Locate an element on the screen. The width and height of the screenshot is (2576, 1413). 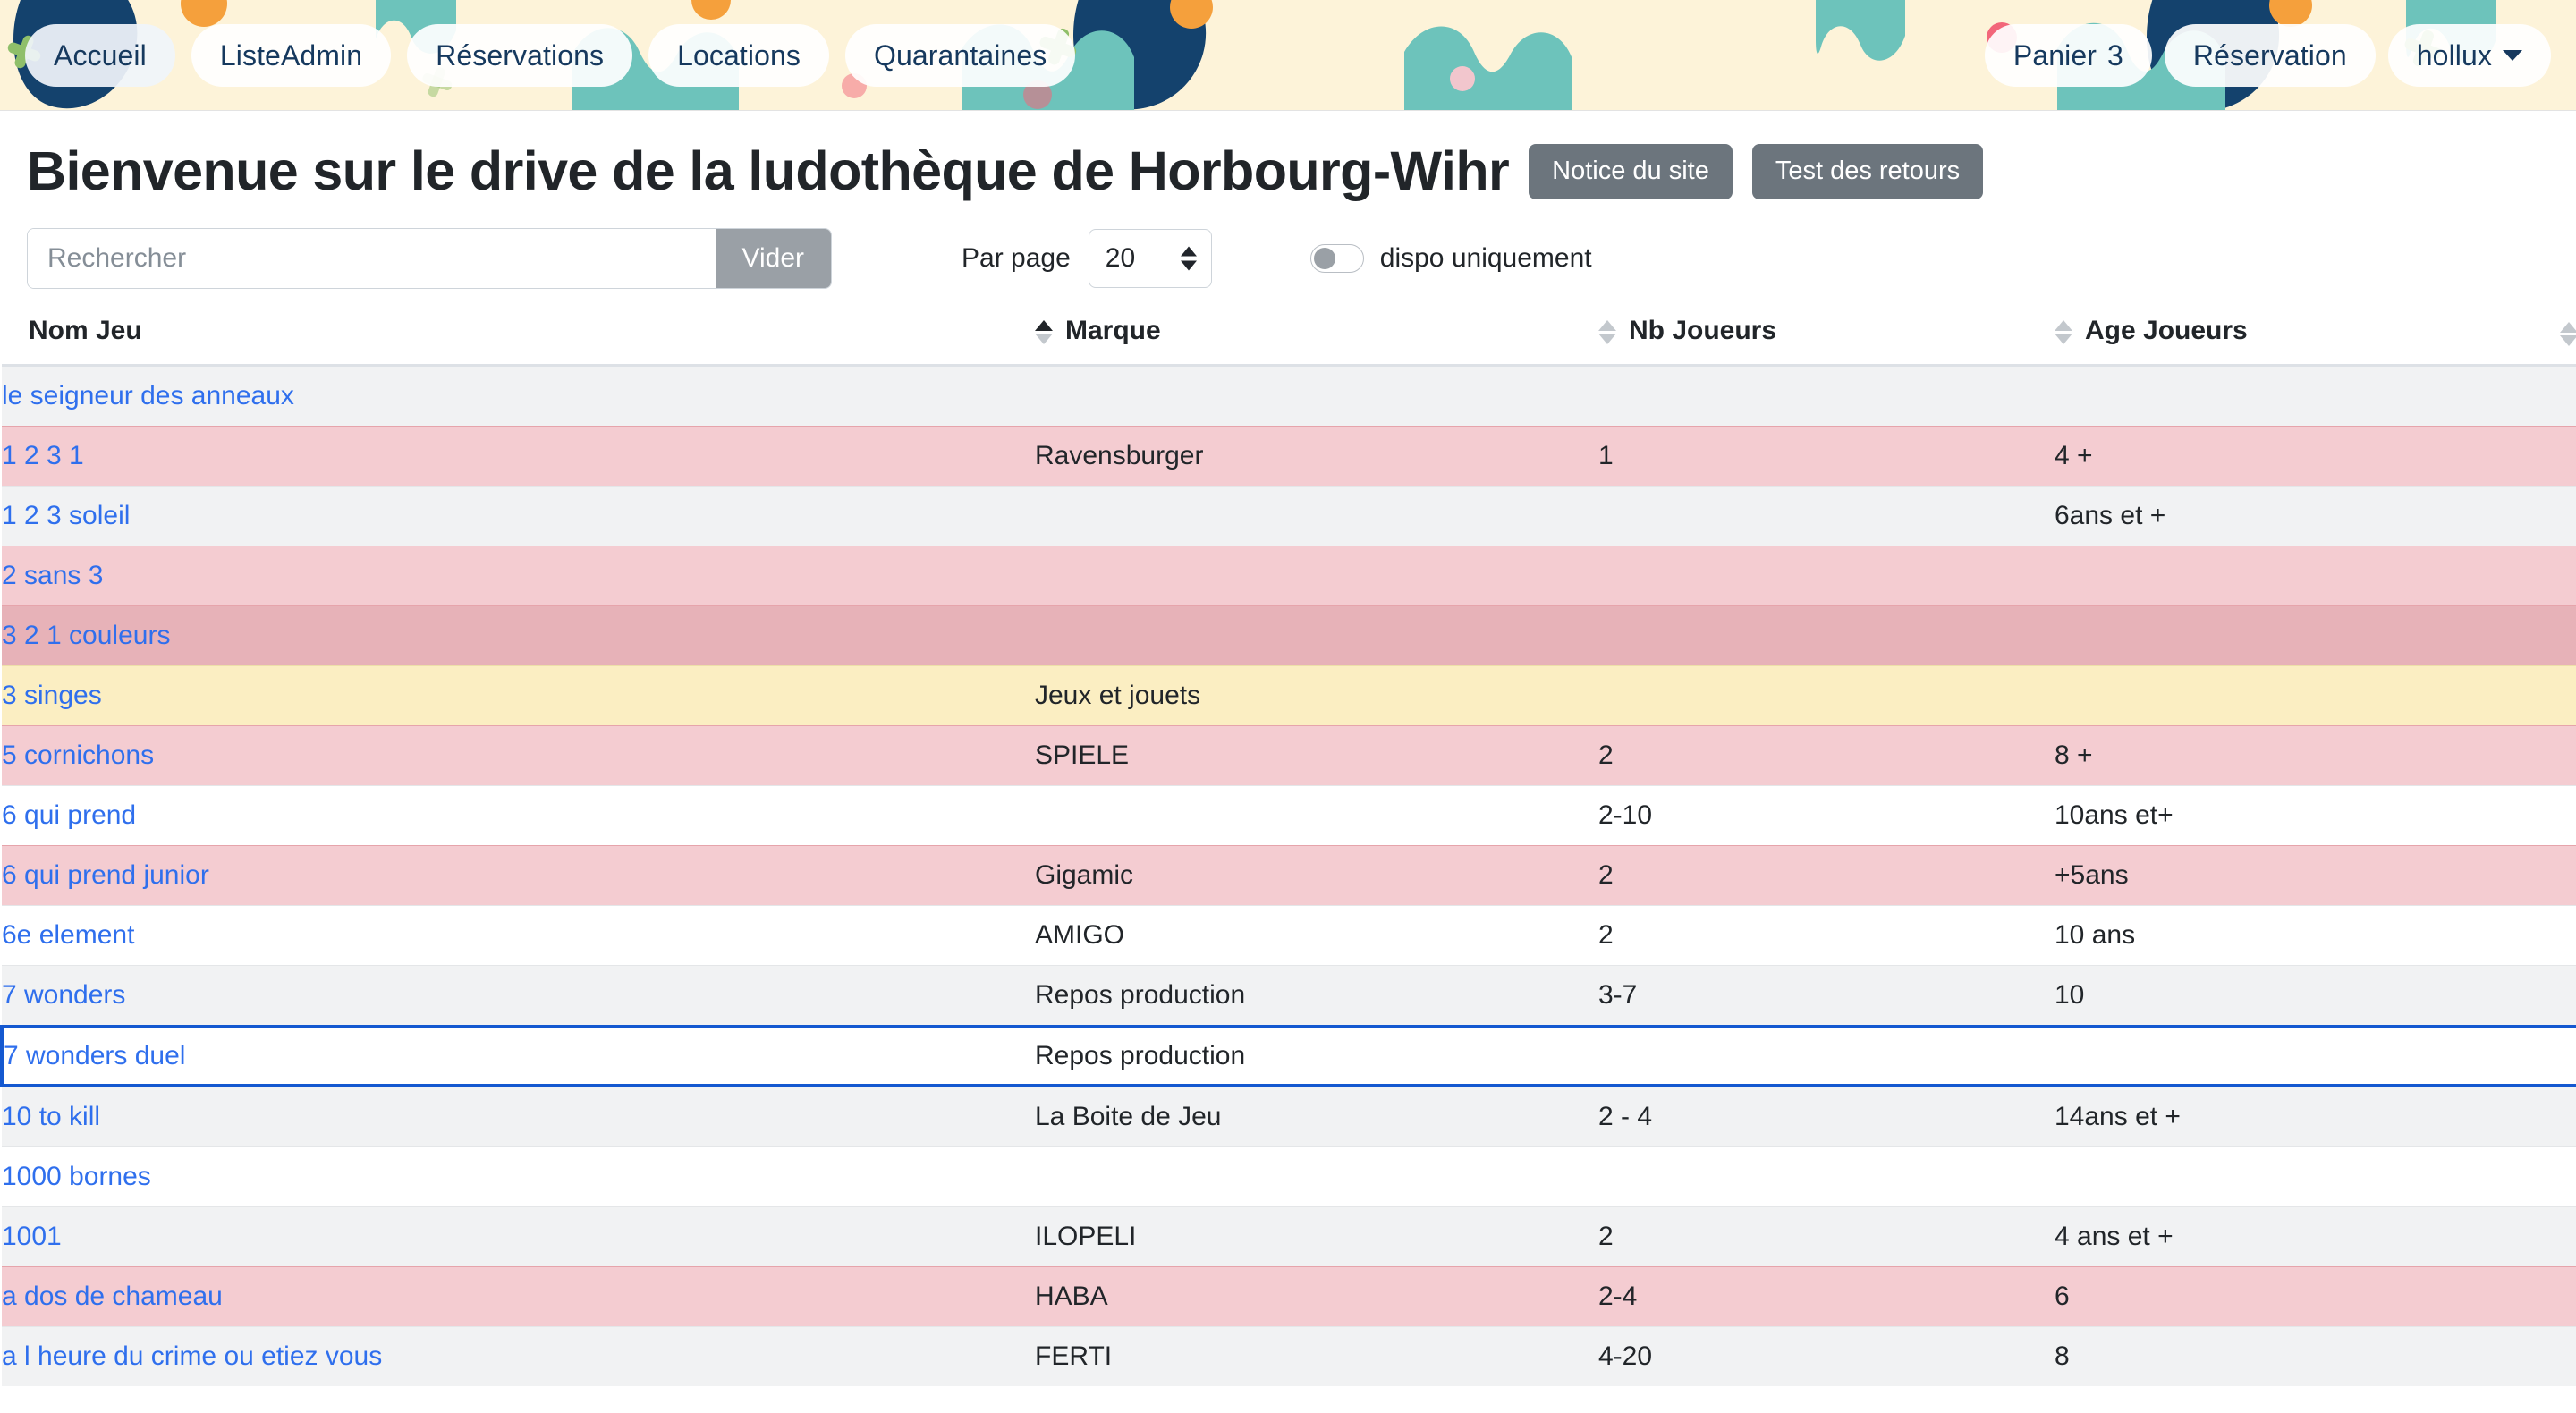
game-detail-link: 7 wonders is located at coordinates (63, 995).